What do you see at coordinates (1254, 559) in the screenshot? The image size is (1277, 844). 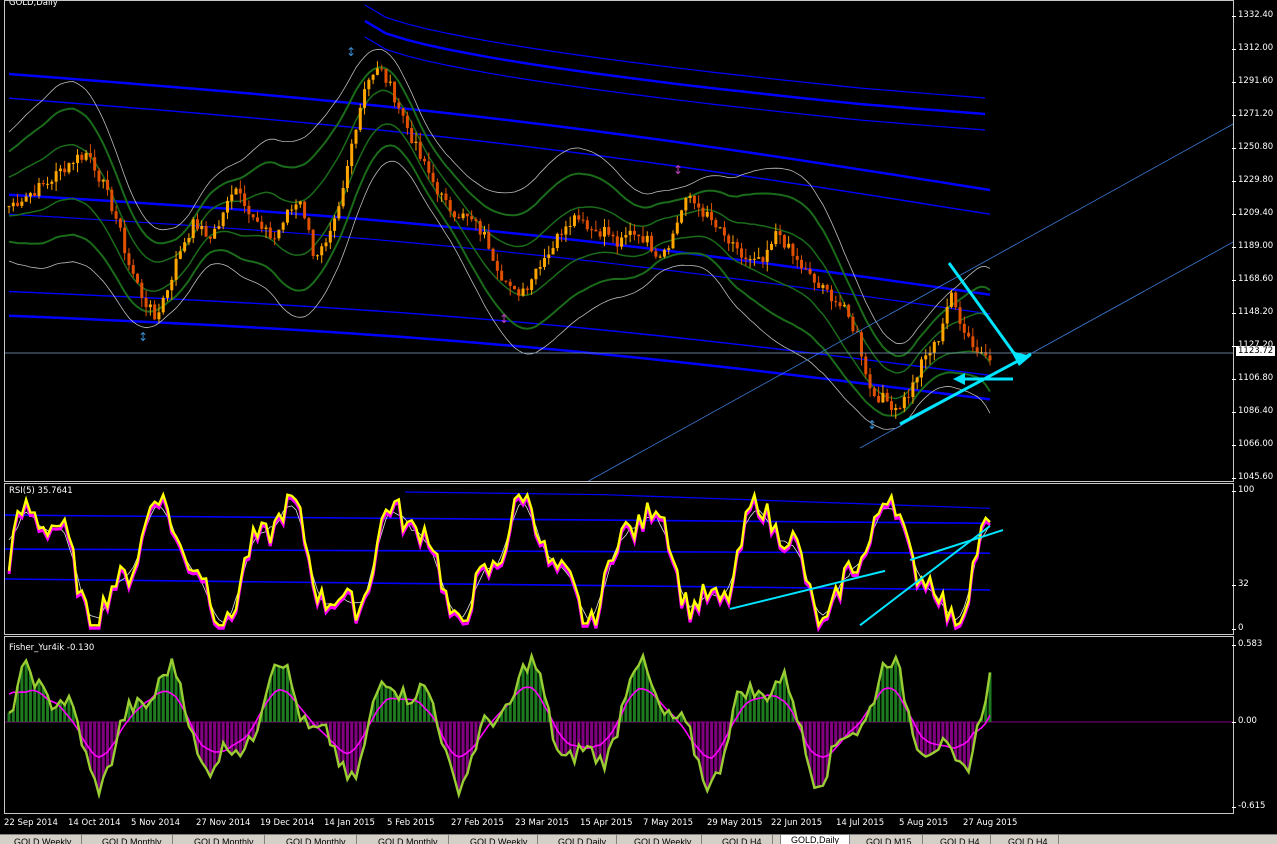 I see `rsi-axis: 100 32 0` at bounding box center [1254, 559].